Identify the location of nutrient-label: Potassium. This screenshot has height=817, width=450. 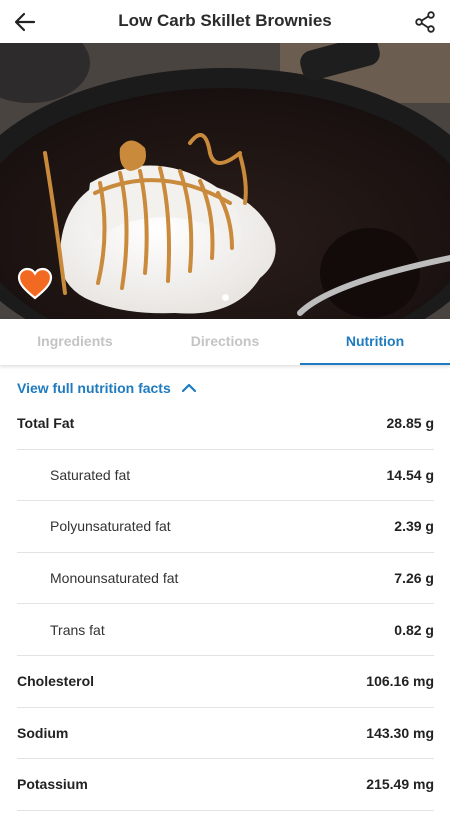
(52, 784).